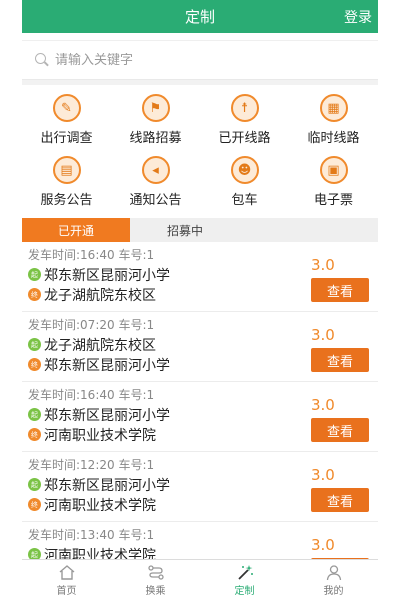  I want to click on service-travel-survey: ✎ 出行调查, so click(66, 120).